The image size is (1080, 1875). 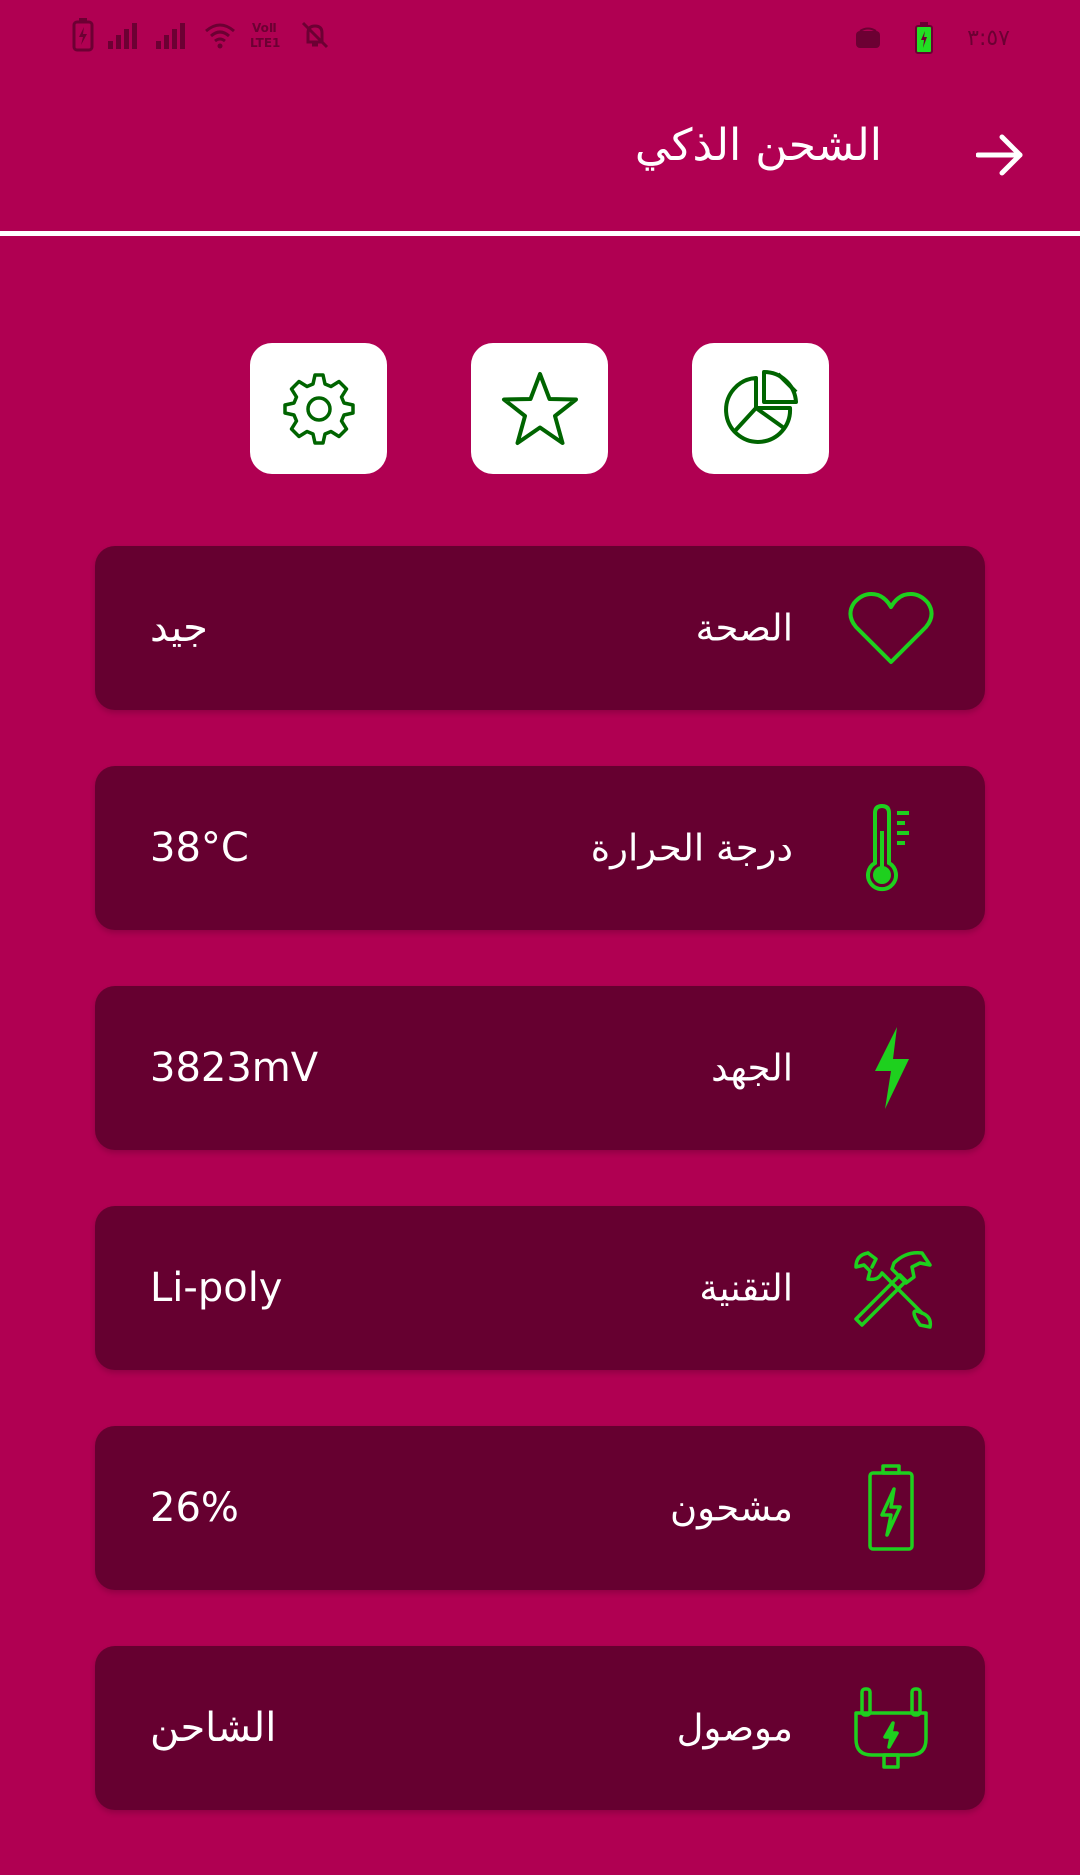 I want to click on quick-actions, so click(x=540, y=408).